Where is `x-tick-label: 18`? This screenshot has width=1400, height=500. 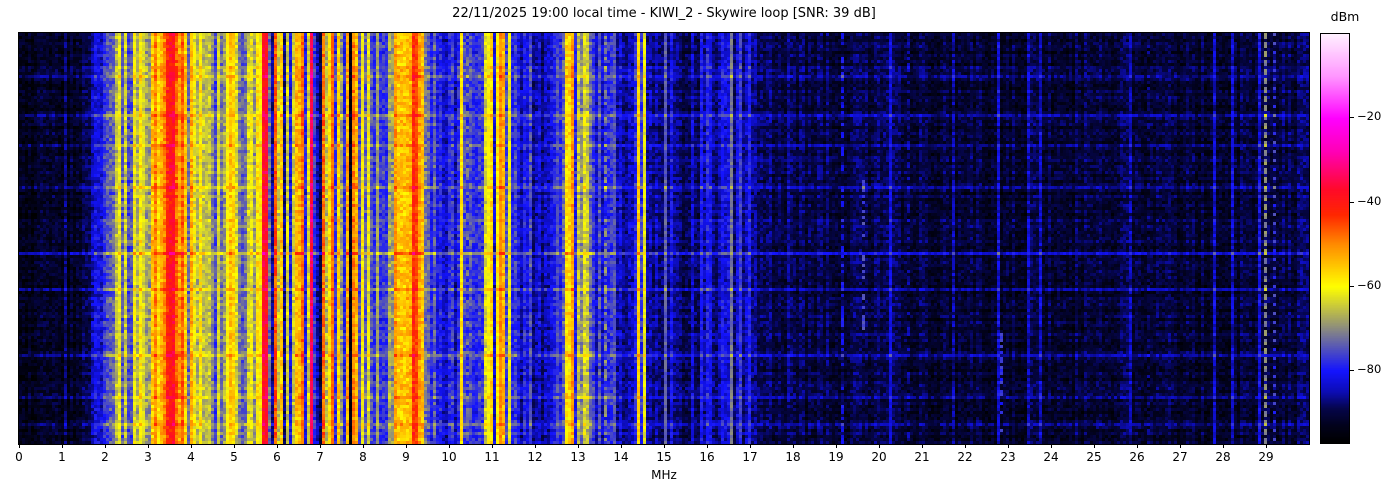
x-tick-label: 18 is located at coordinates (793, 457).